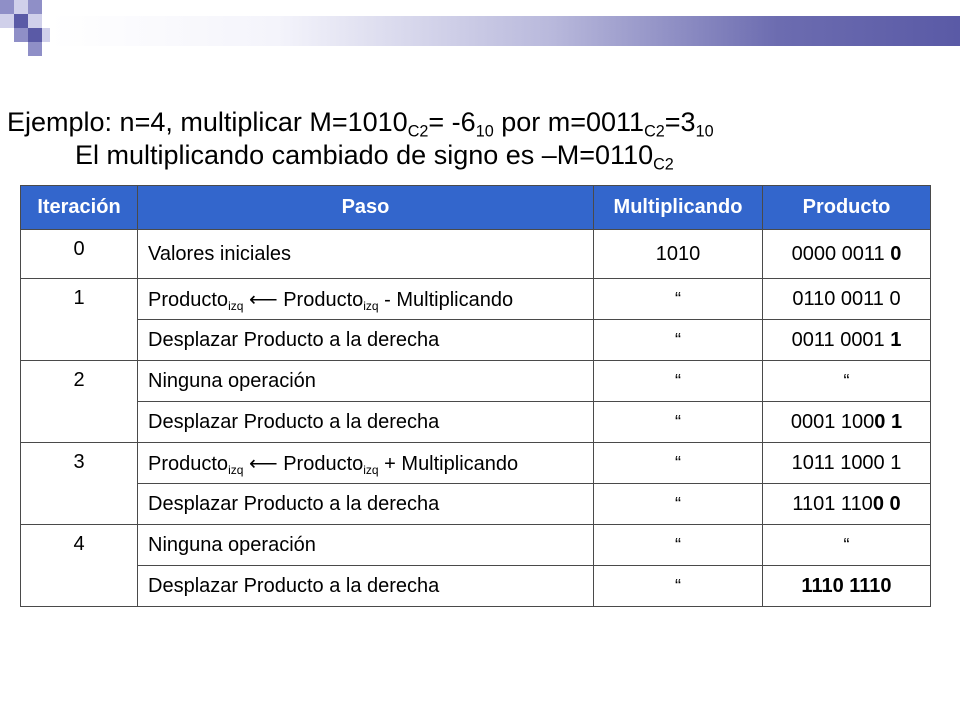 Image resolution: width=960 pixels, height=720 pixels. Describe the element at coordinates (886, 503) in the screenshot. I see `product-bold-bits: 0 0` at that location.